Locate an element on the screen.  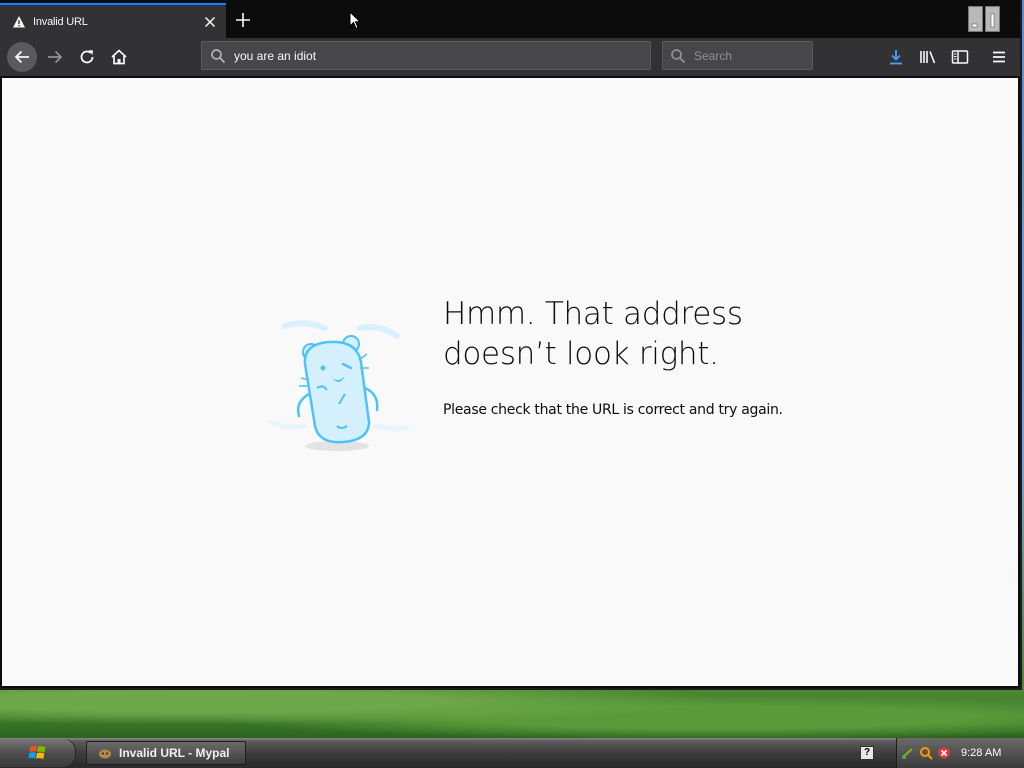
library-button is located at coordinates (928, 57).